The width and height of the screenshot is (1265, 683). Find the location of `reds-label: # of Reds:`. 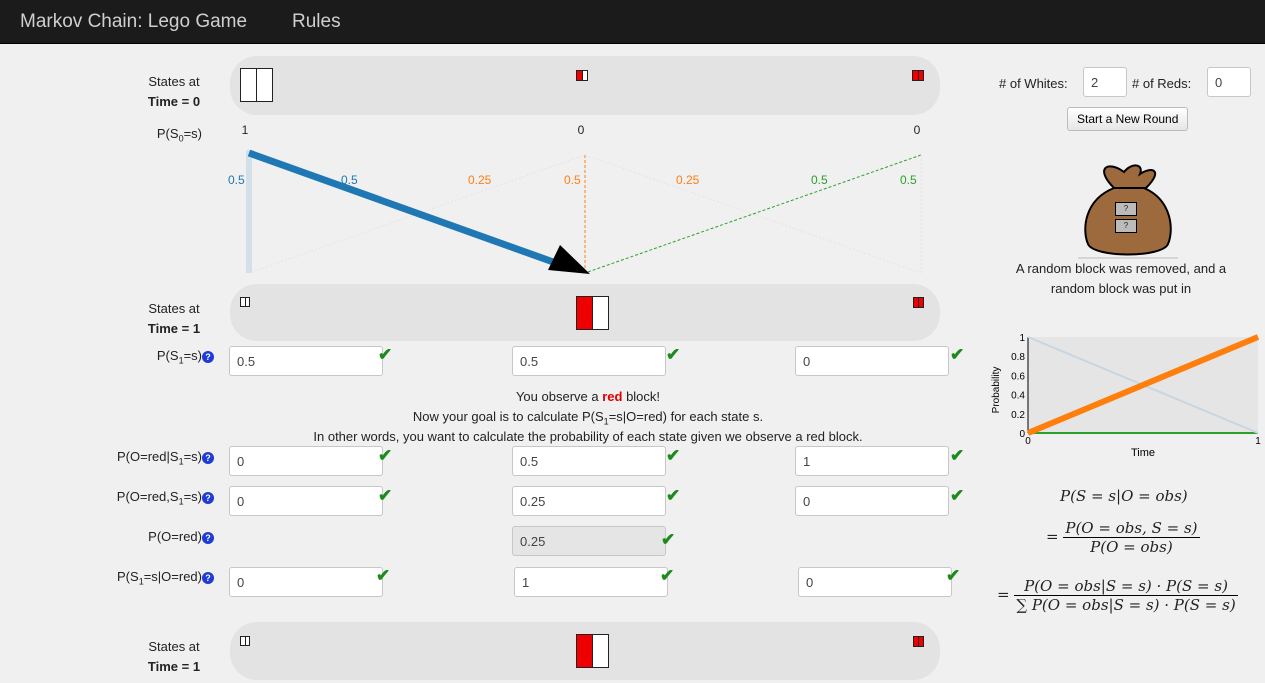

reds-label: # of Reds: is located at coordinates (1162, 83).